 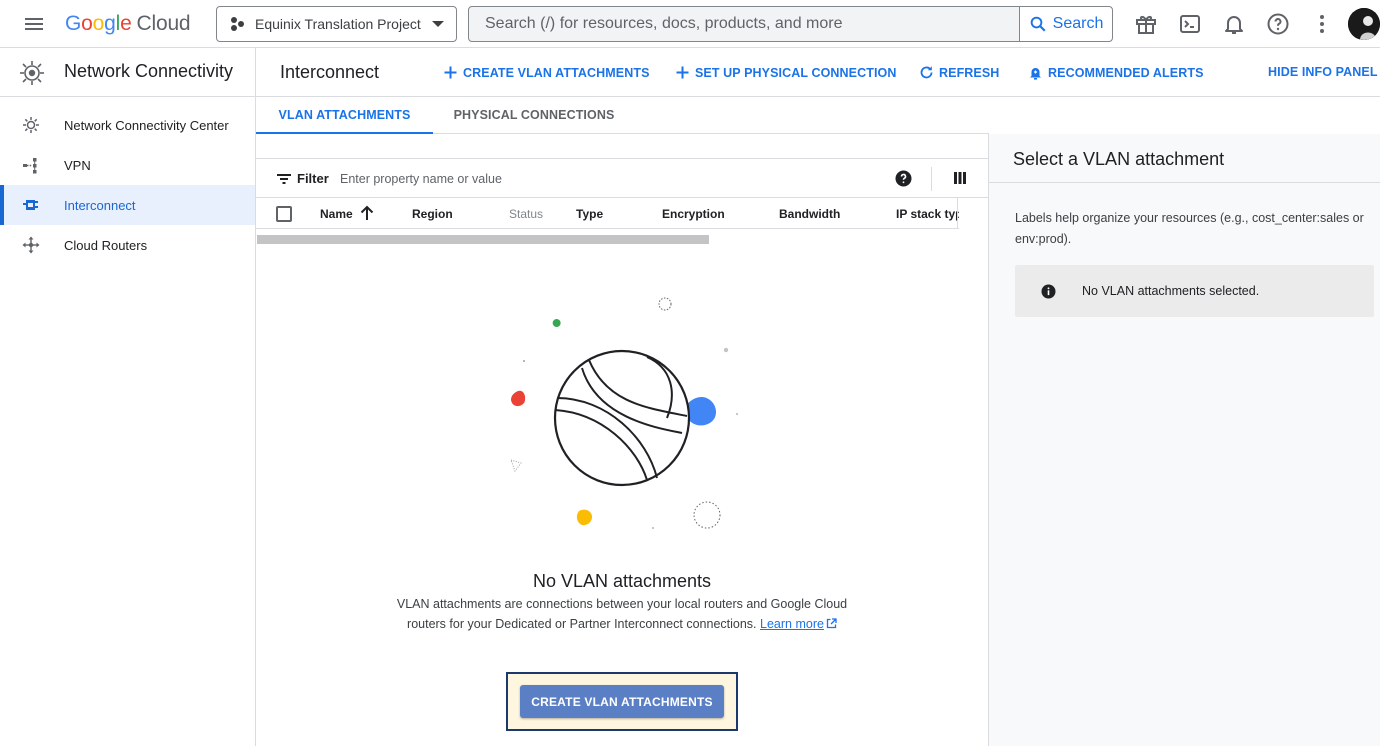 I want to click on search-icon, so click(x=1038, y=24).